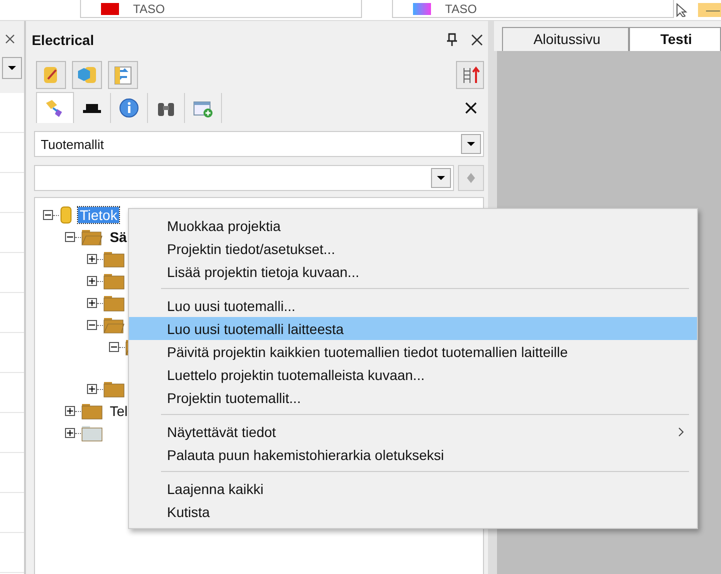 The height and width of the screenshot is (574, 721). I want to click on menu-item: Palauta puun hakemistohierarkia oletukseksi, so click(413, 454).